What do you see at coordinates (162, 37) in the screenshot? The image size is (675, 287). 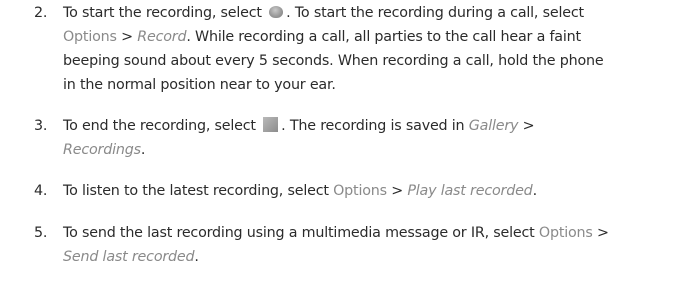 I see `menu-record-label: Record` at bounding box center [162, 37].